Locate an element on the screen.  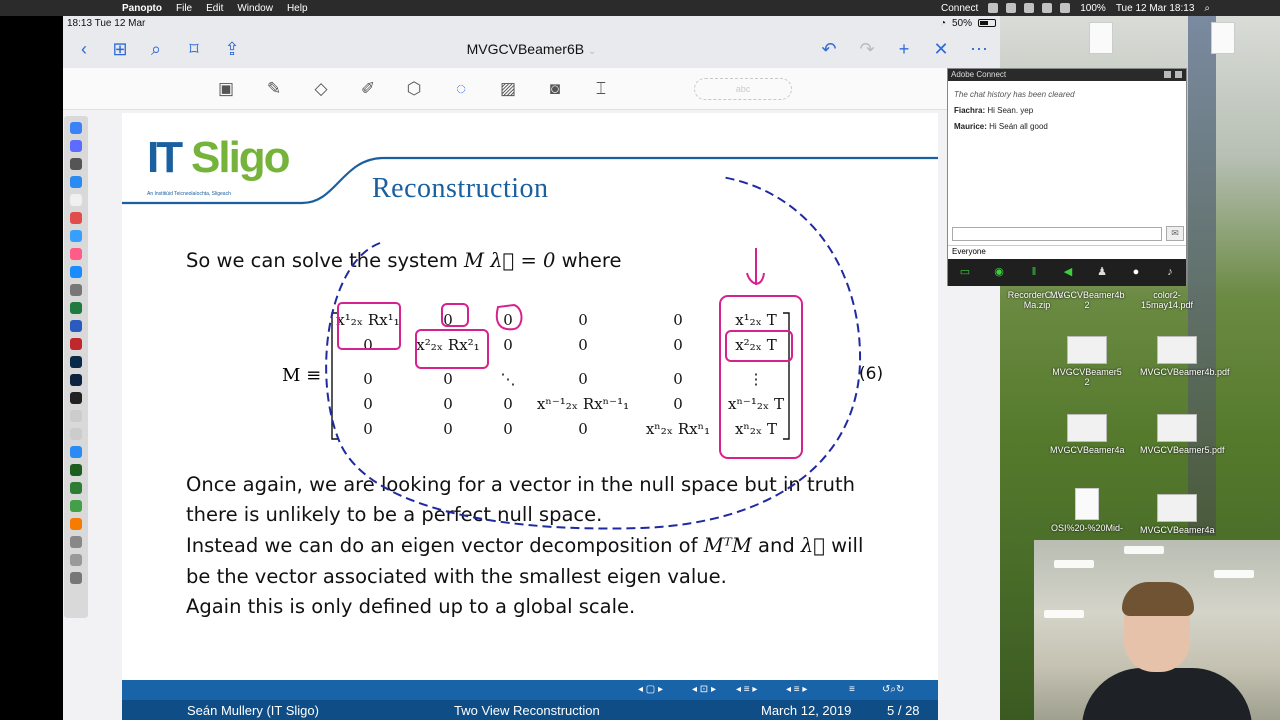
settings-icon is located at coordinates (76, 290).